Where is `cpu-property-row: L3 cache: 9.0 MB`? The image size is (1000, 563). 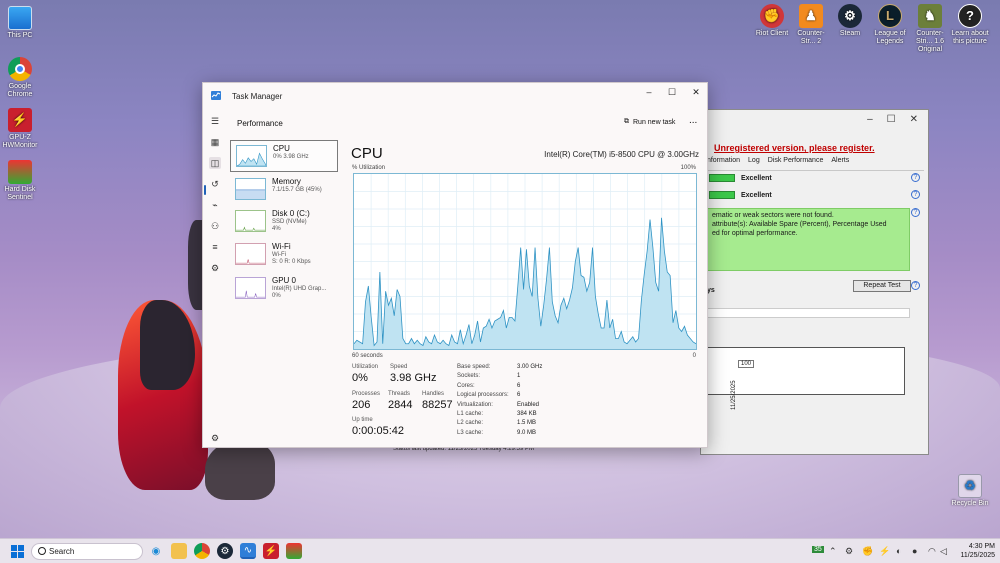 cpu-property-row: L3 cache: 9.0 MB is located at coordinates (499, 434).